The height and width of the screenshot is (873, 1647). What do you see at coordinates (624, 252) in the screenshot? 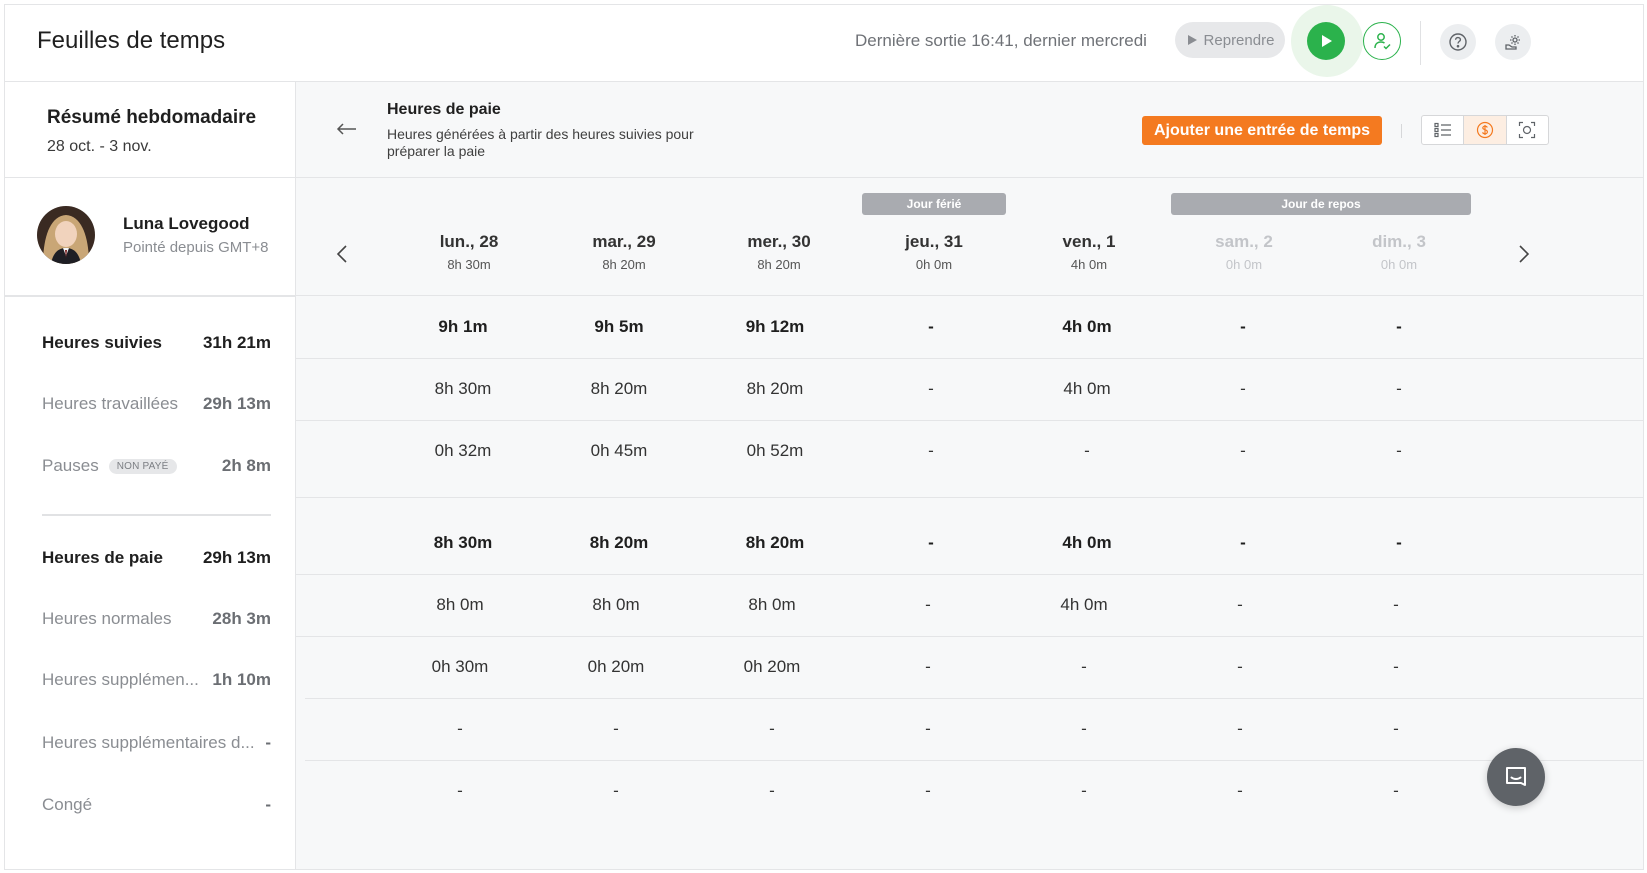
I see `day-column-header: mar., 29 8h 20m` at bounding box center [624, 252].